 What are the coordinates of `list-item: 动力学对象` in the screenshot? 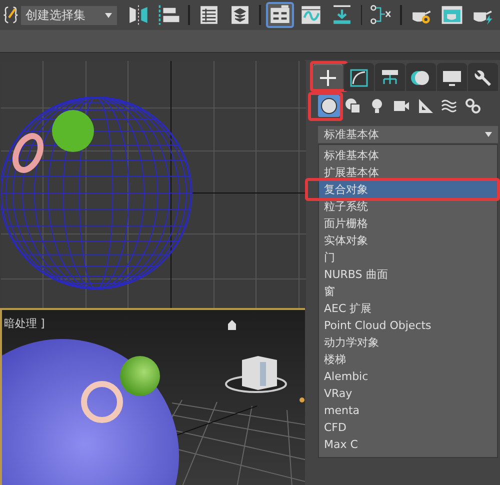 It's located at (408, 342).